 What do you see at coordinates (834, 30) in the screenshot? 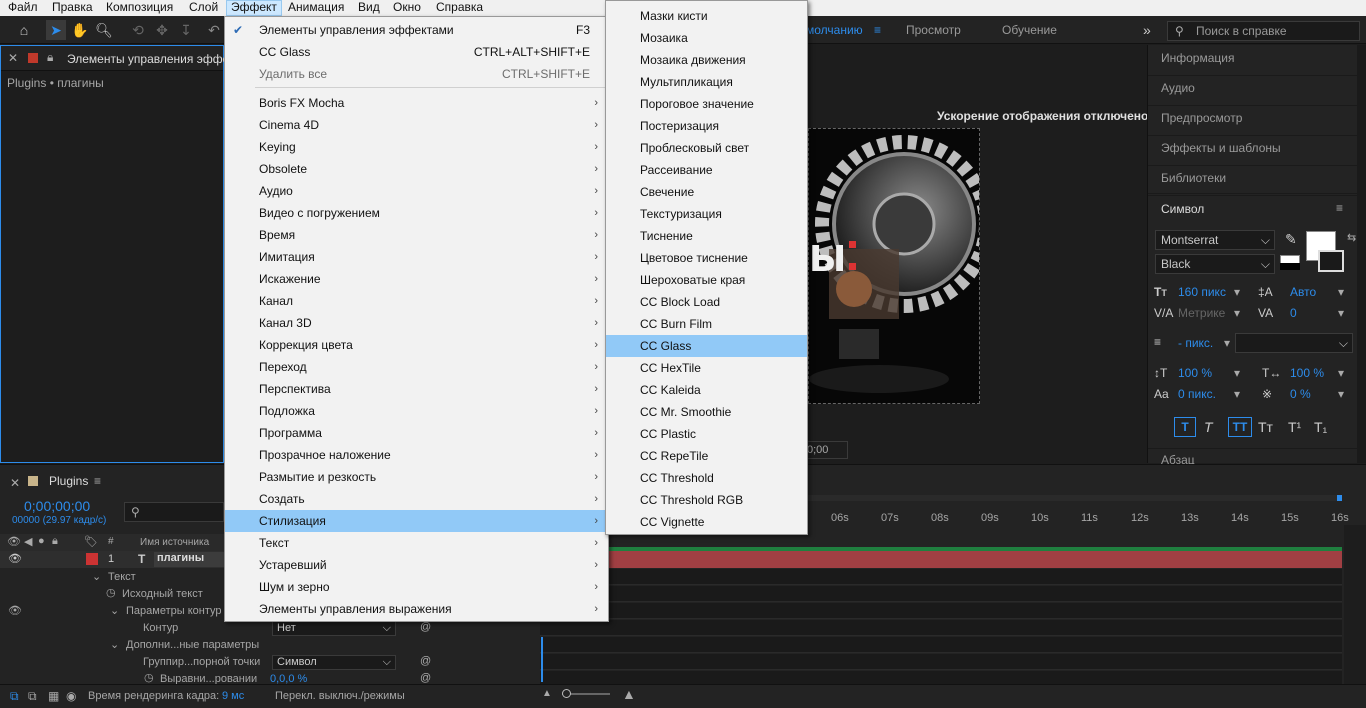
I see `workspace-default: молчанию` at bounding box center [834, 30].